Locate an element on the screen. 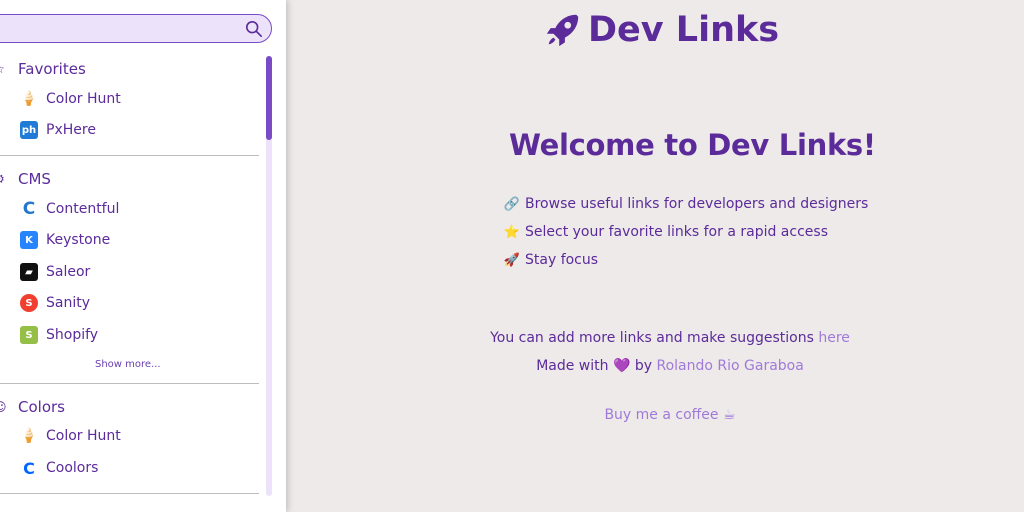  buy-coffee-link: Buy me a coffee ☕ is located at coordinates (669, 415).